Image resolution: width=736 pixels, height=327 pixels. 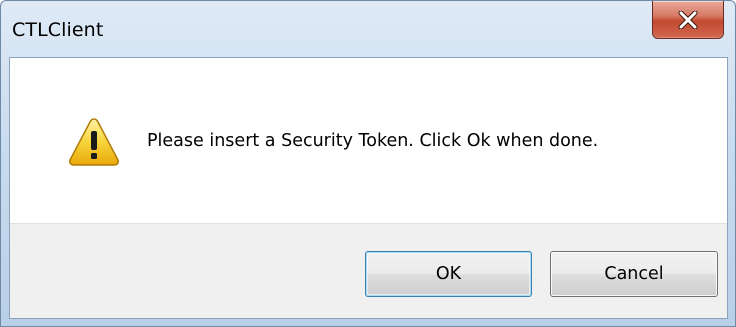 What do you see at coordinates (58, 30) in the screenshot?
I see `window-title: CTLClient` at bounding box center [58, 30].